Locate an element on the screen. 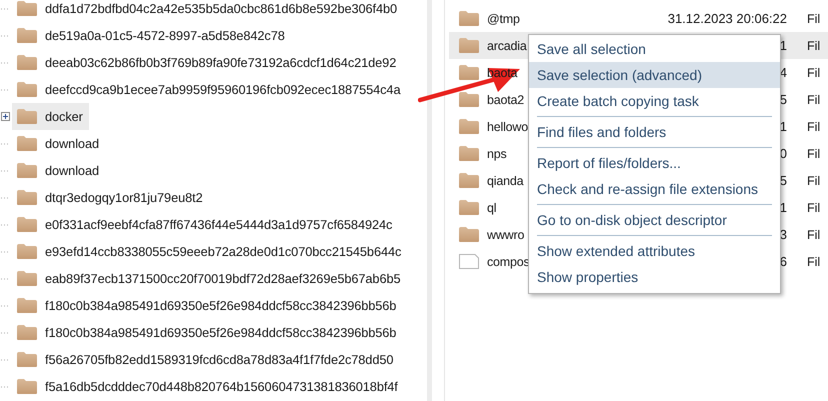  file-name: qianda is located at coordinates (505, 181).